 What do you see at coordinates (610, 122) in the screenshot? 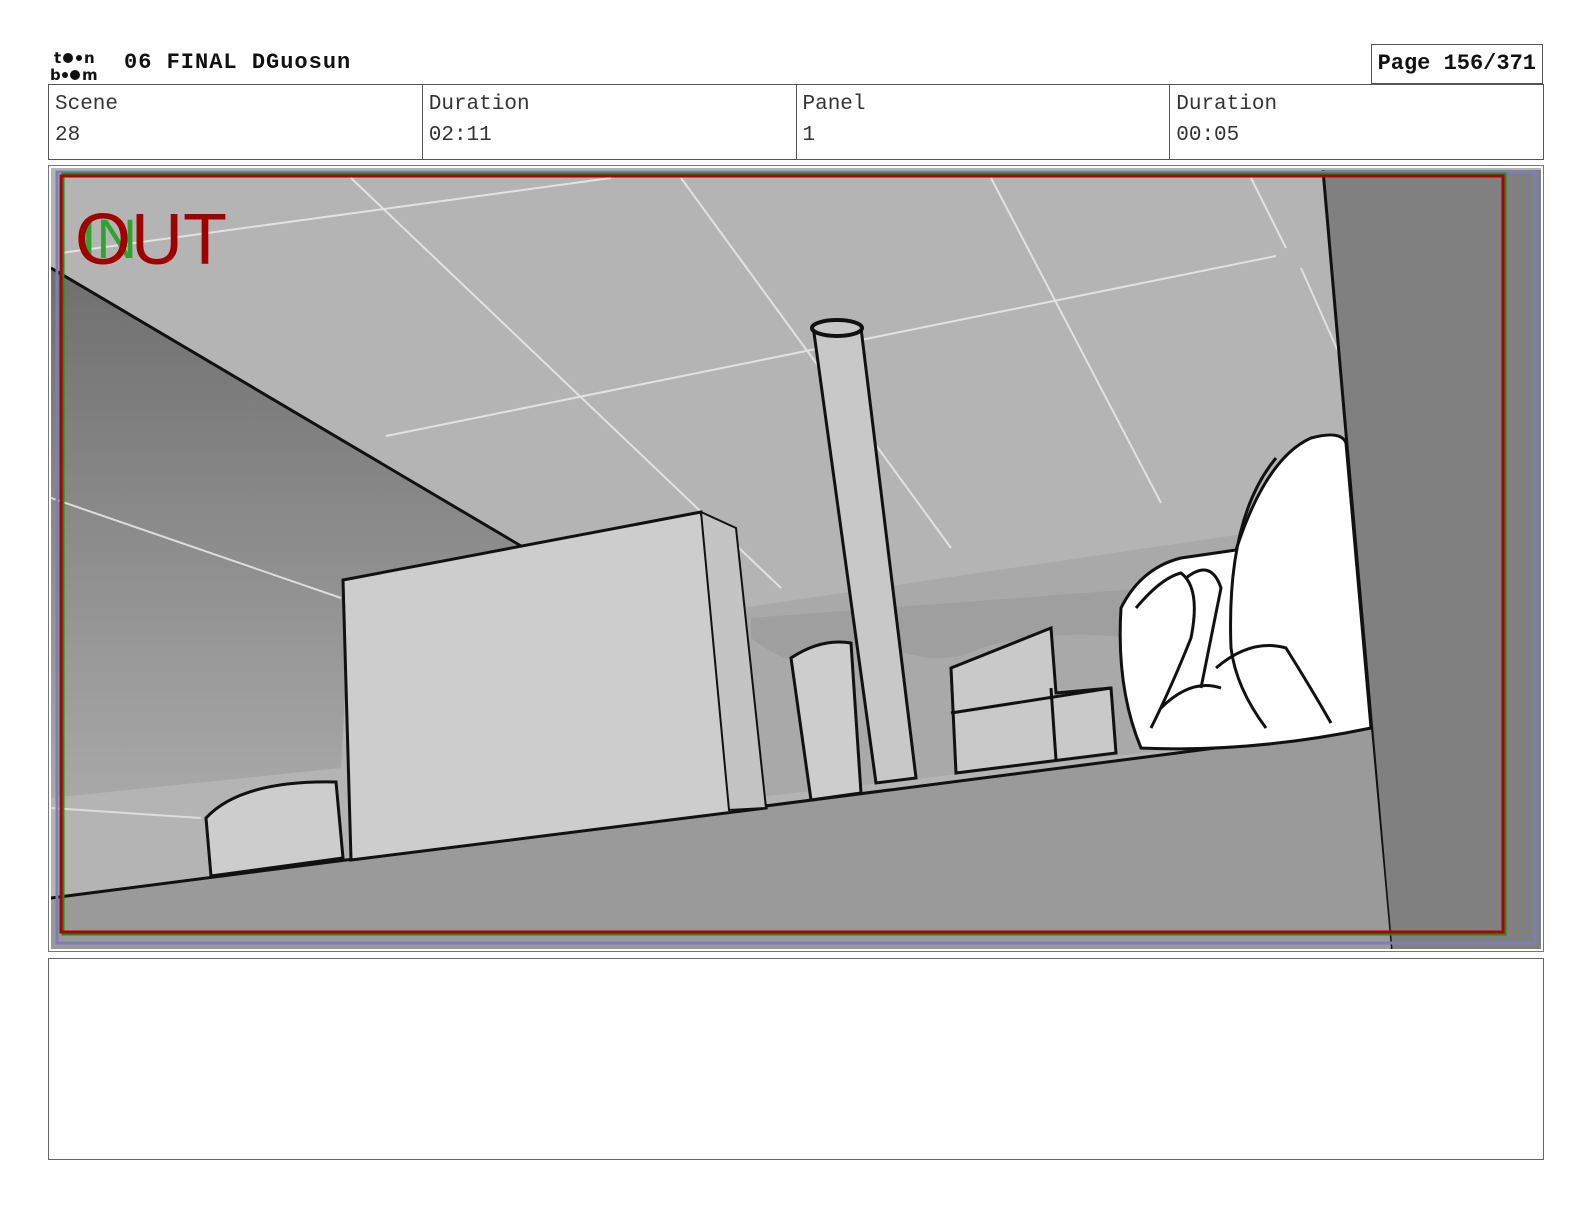
I see `scene-duration-cell: Duration 02:11` at bounding box center [610, 122].